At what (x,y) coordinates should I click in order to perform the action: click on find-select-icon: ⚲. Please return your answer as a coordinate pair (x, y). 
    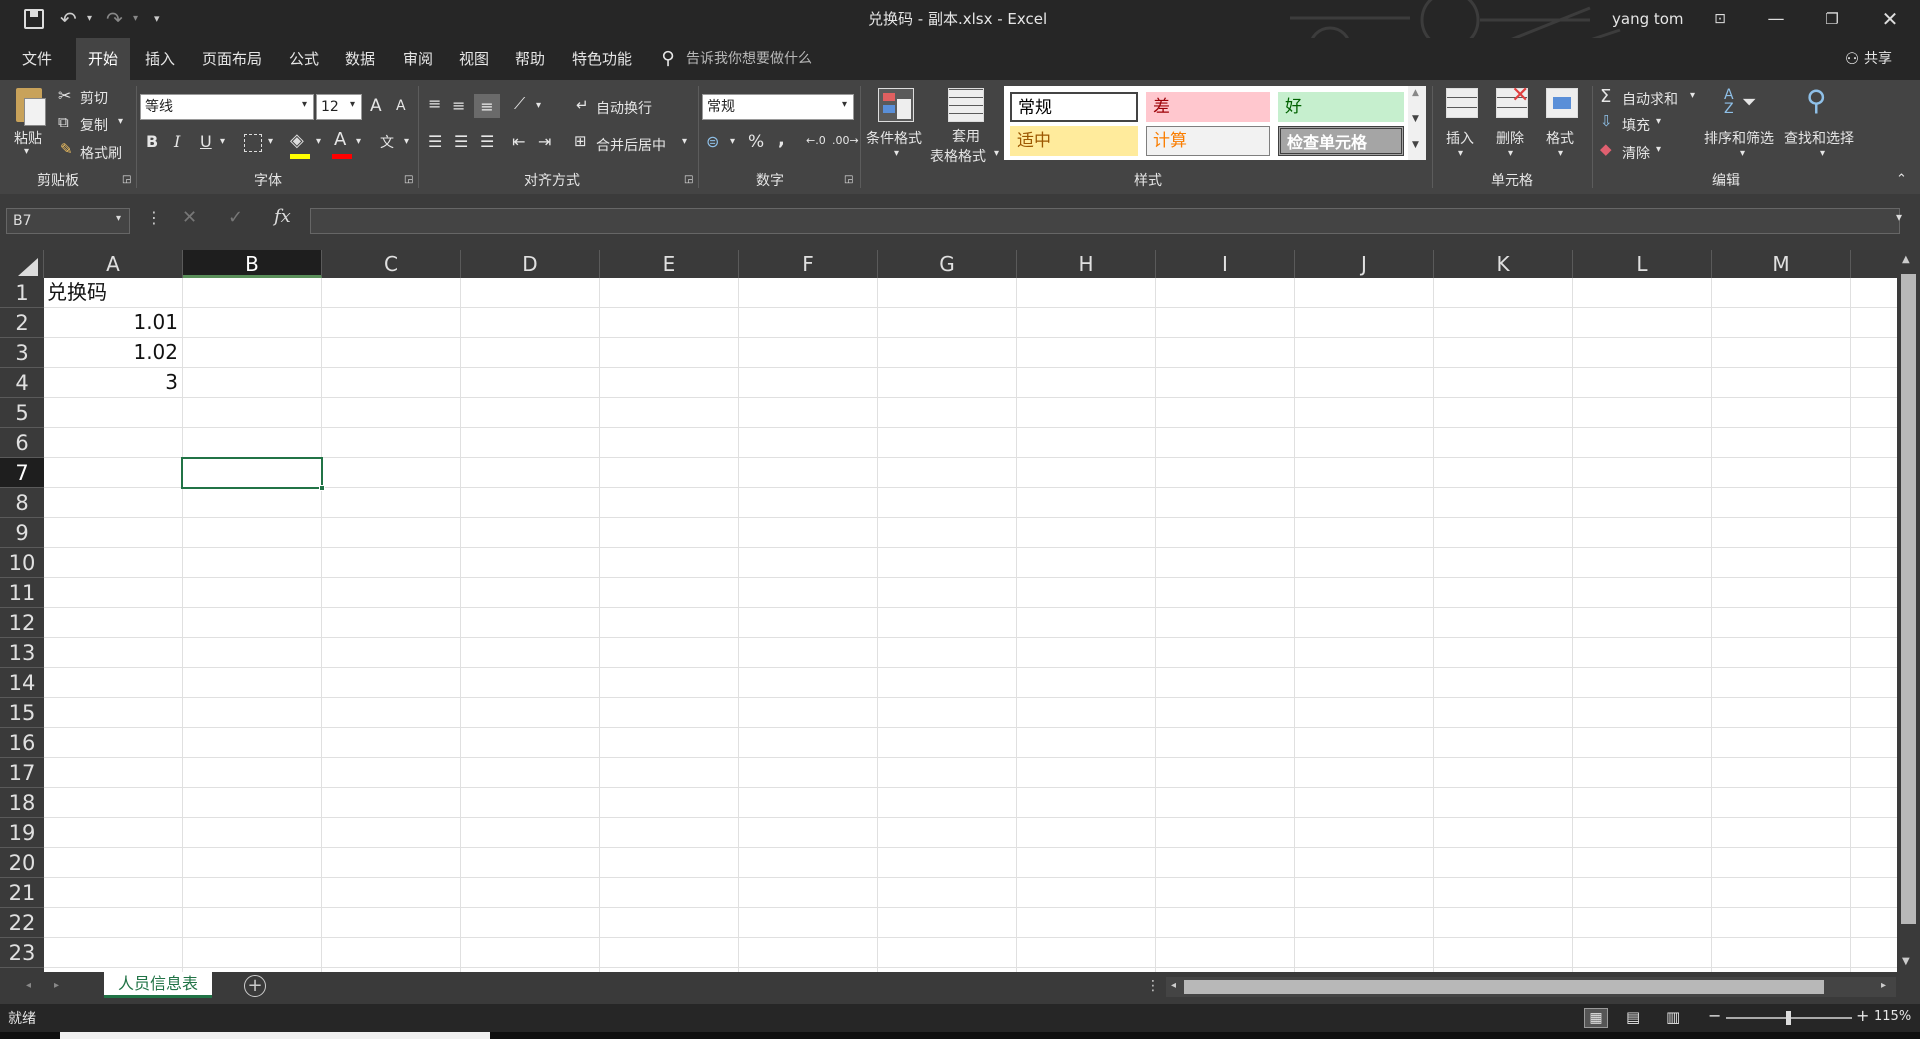
    Looking at the image, I should click on (1816, 100).